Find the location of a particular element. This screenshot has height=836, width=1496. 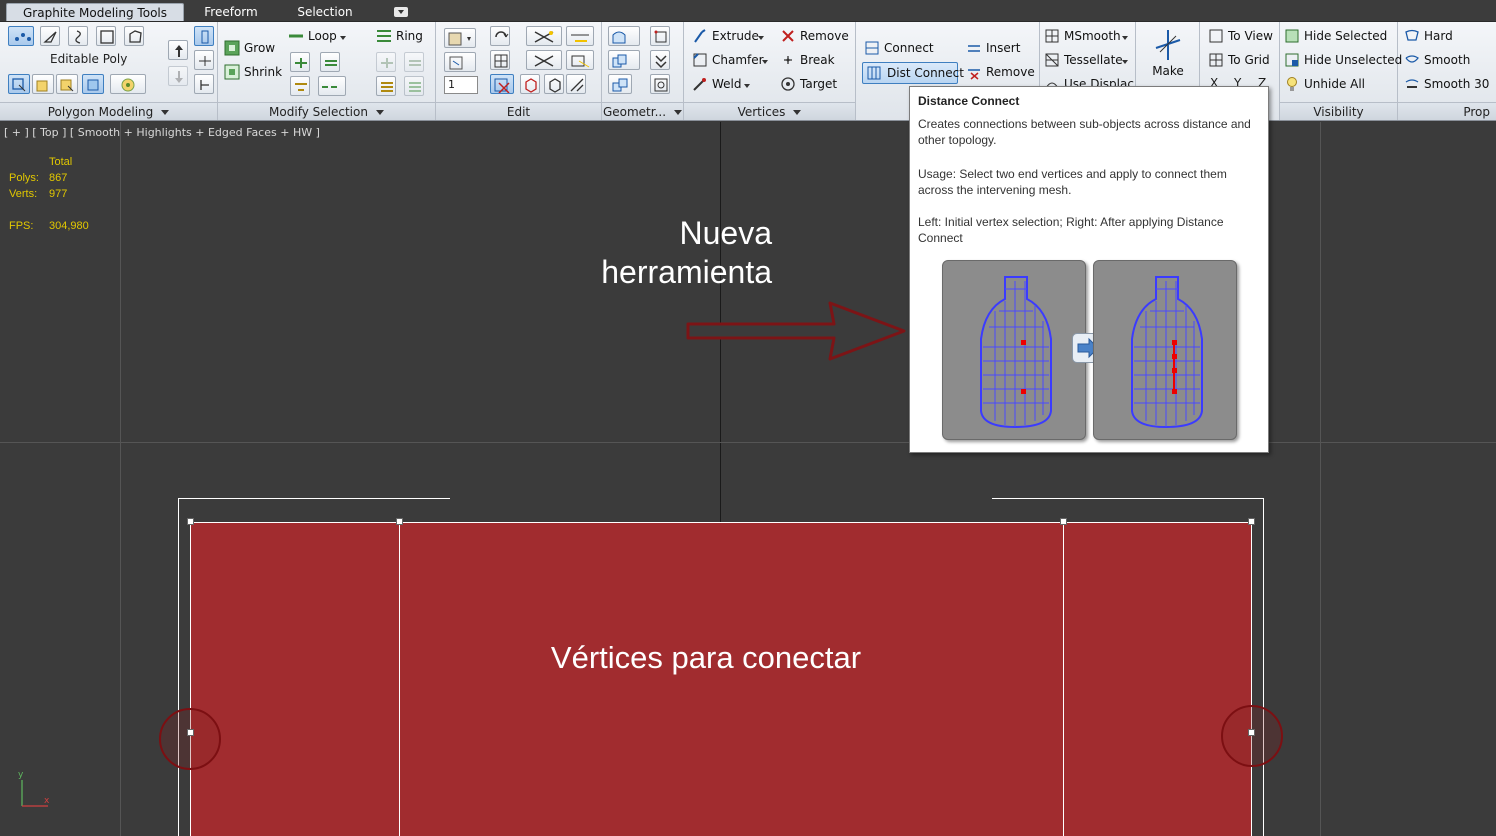

vertex-handle-right is located at coordinates (1251, 732).